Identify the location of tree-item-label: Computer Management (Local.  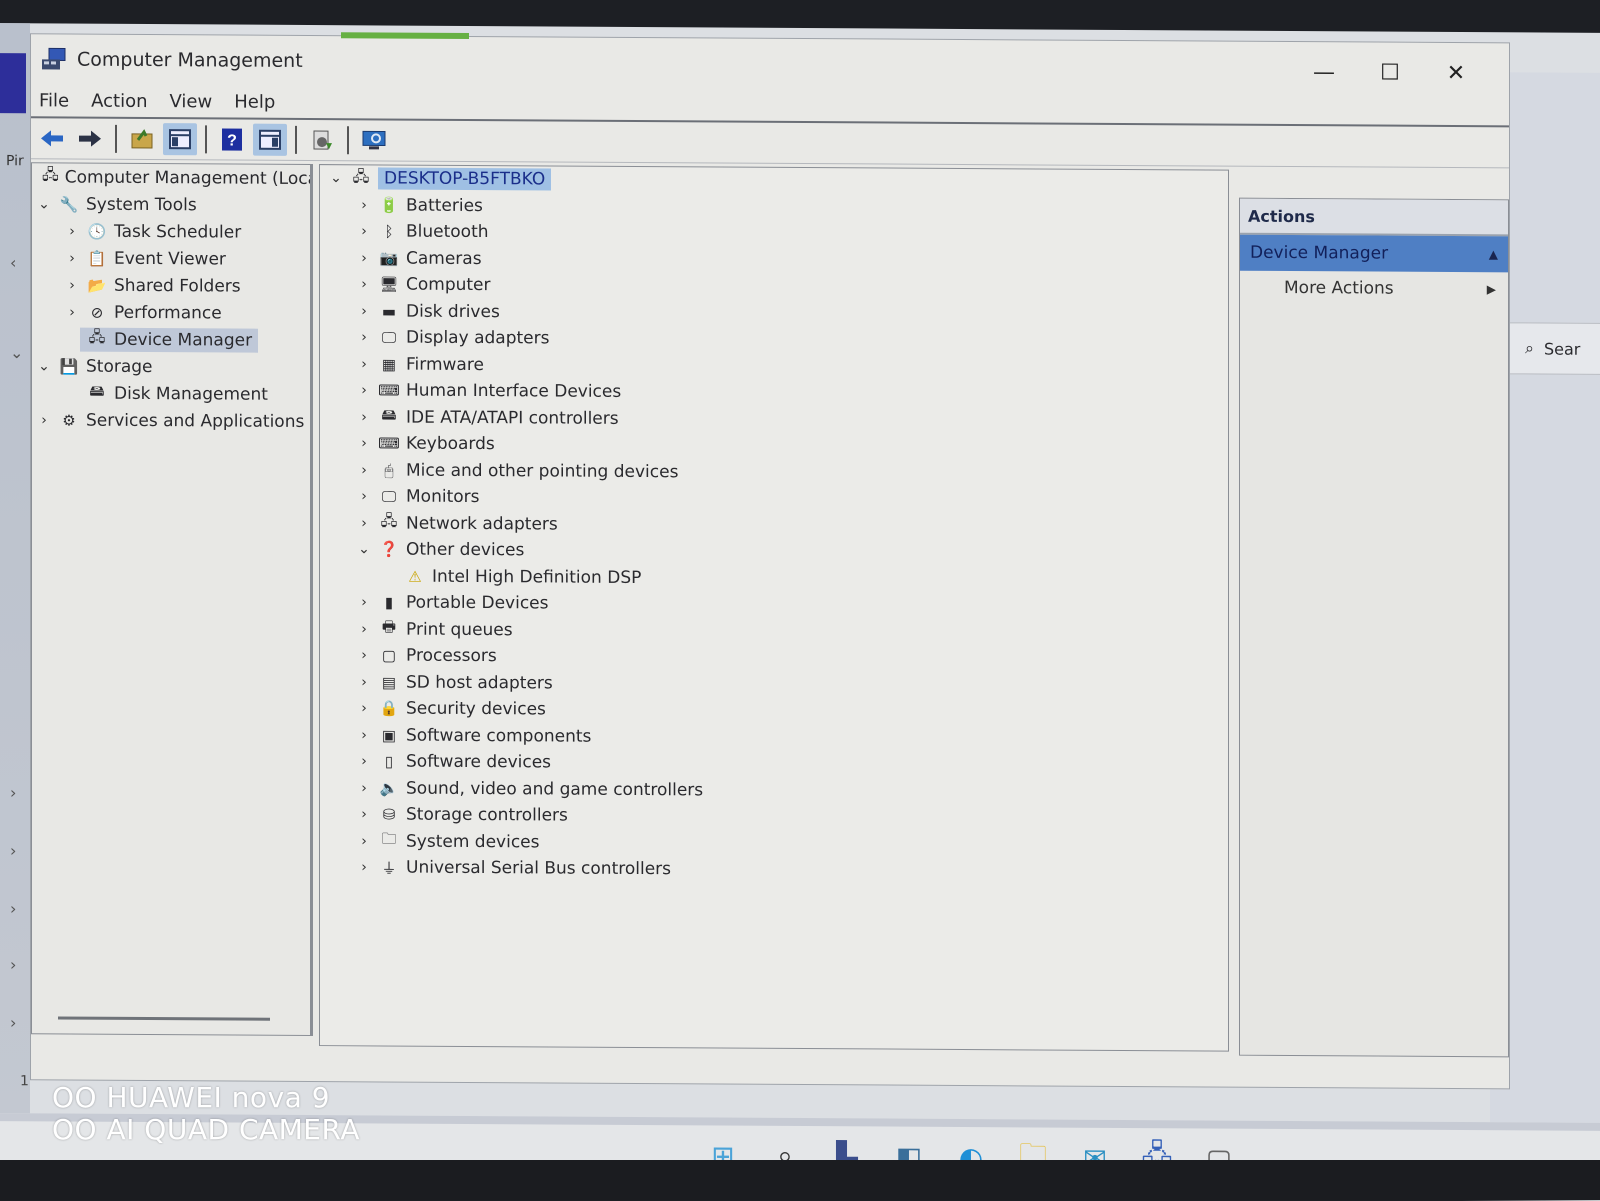
(187, 178).